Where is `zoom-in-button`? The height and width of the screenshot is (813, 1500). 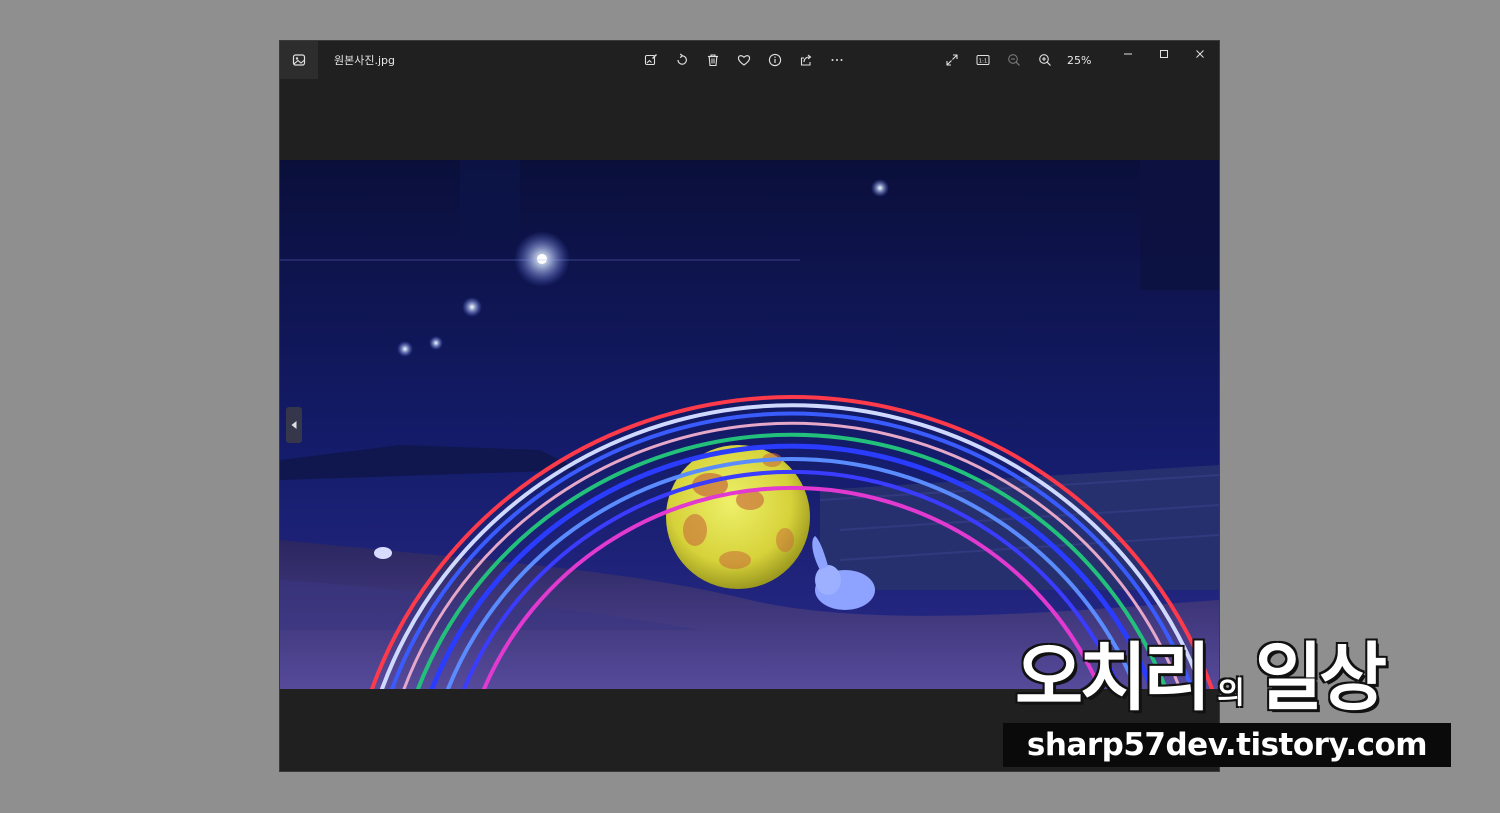
zoom-in-button is located at coordinates (1045, 60).